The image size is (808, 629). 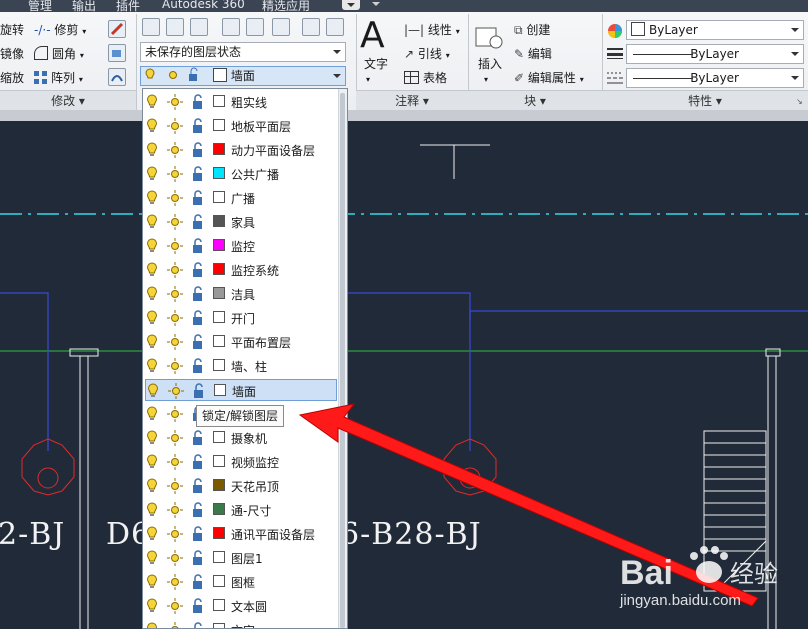 I want to click on mirror-button: 镜像, so click(x=12, y=54).